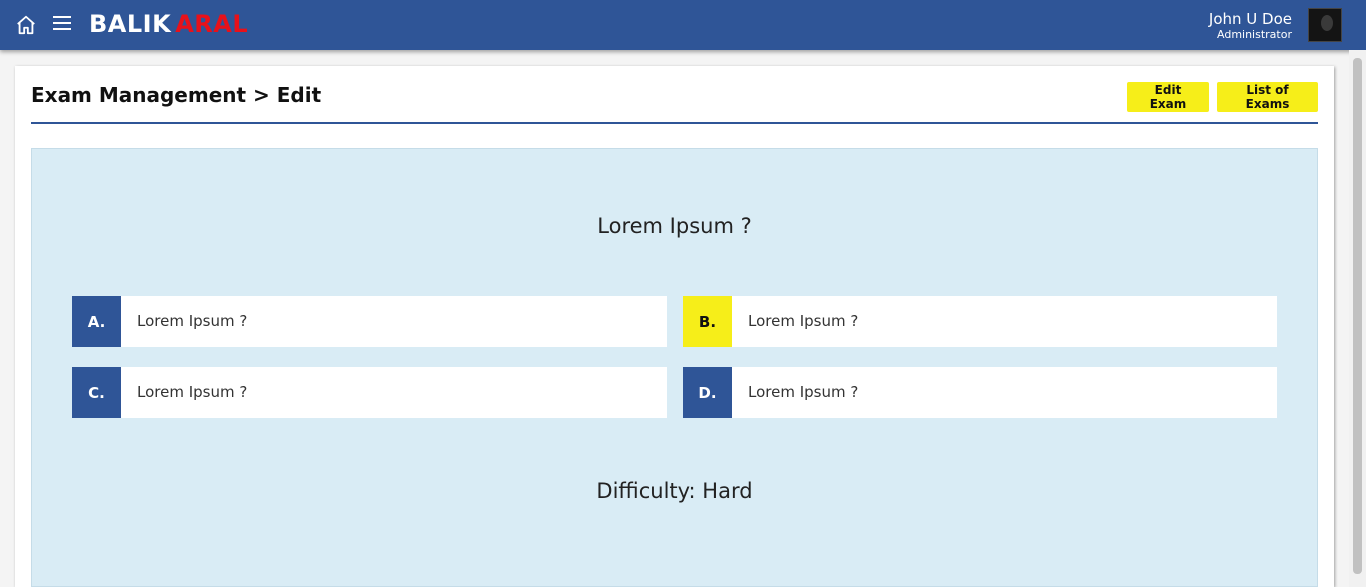 The image size is (1366, 587). What do you see at coordinates (674, 491) in the screenshot?
I see `difficulty-label: Difficulty: Hard` at bounding box center [674, 491].